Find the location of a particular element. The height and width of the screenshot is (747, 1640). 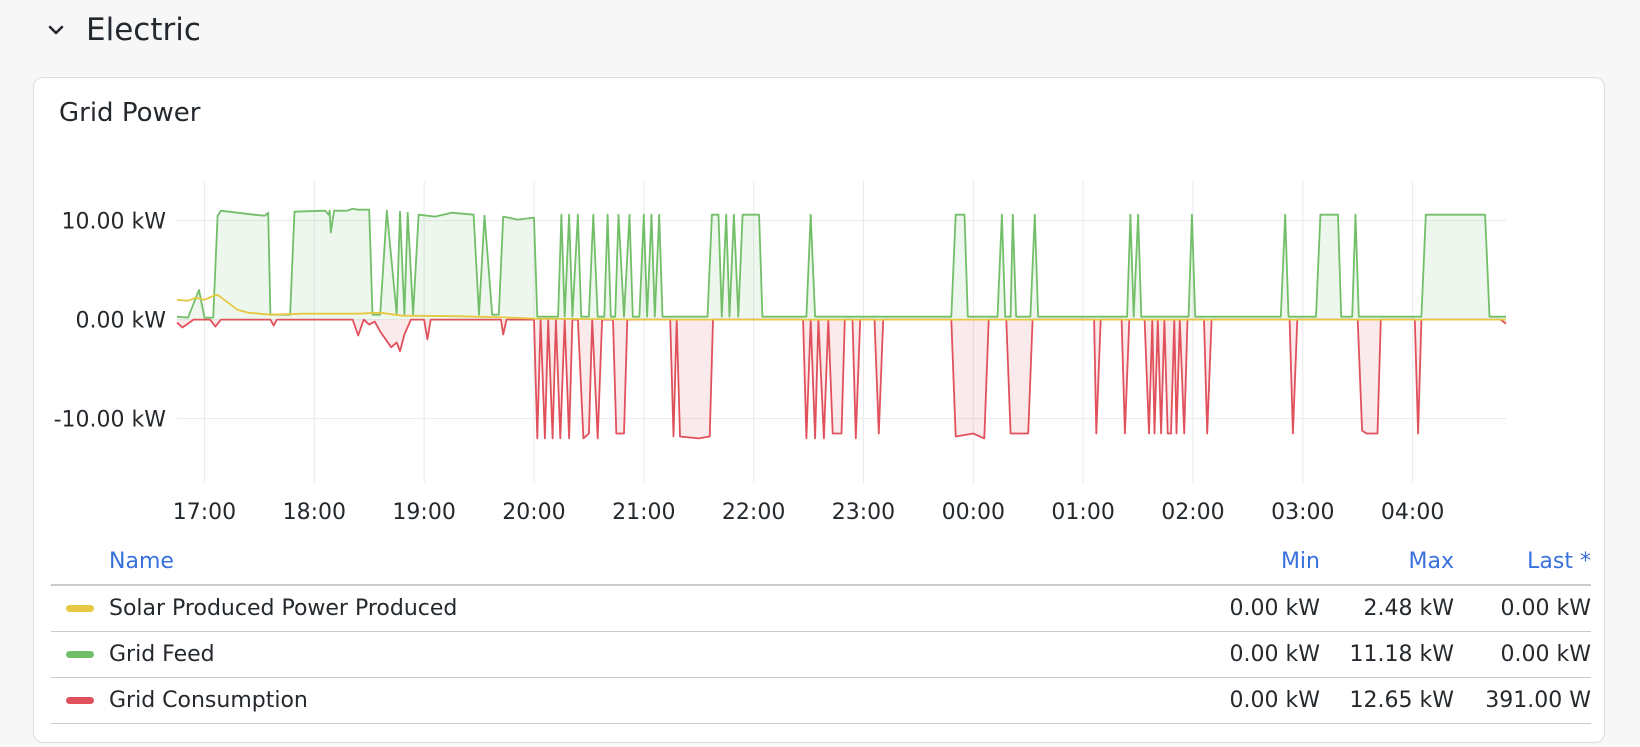

legend-series-name: Solar Produced Power Produced is located at coordinates (283, 608).